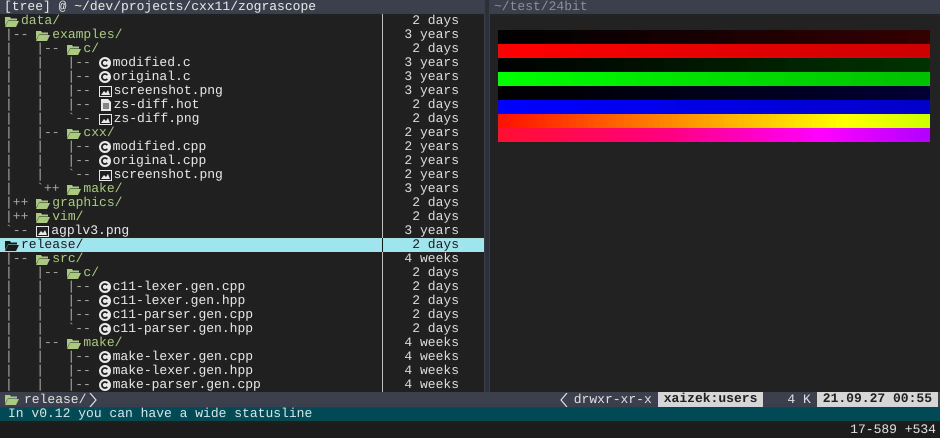  I want to click on file-row: | |-- cxx/ 2 years, so click(242, 133).